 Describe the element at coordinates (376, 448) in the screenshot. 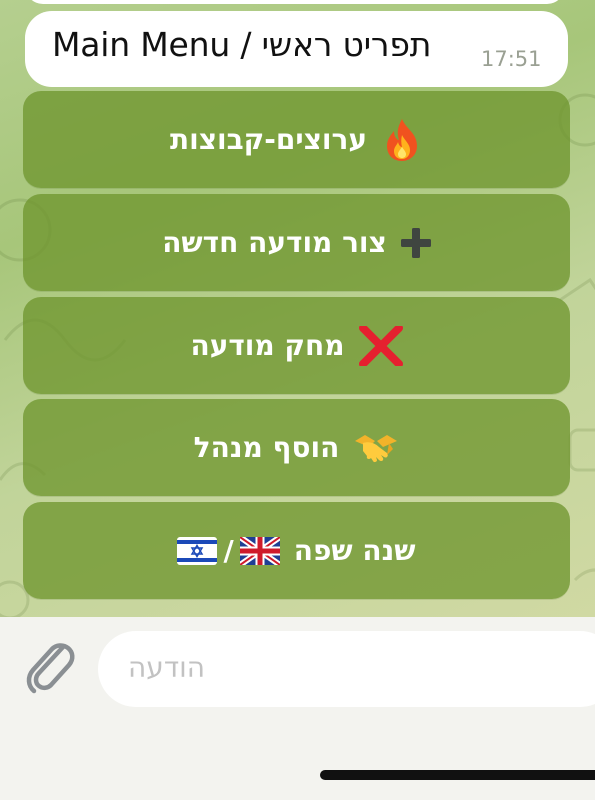

I see `handshake-icon` at that location.